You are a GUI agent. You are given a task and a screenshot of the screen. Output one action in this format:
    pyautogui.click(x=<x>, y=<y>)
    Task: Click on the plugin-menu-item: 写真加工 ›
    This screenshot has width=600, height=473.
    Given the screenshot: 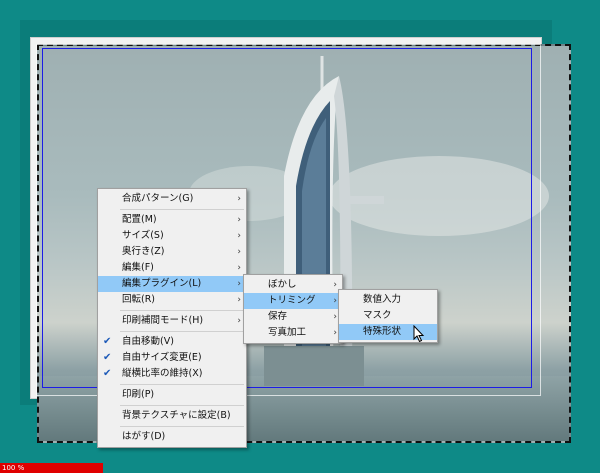 What is the action you would take?
    pyautogui.click(x=293, y=333)
    